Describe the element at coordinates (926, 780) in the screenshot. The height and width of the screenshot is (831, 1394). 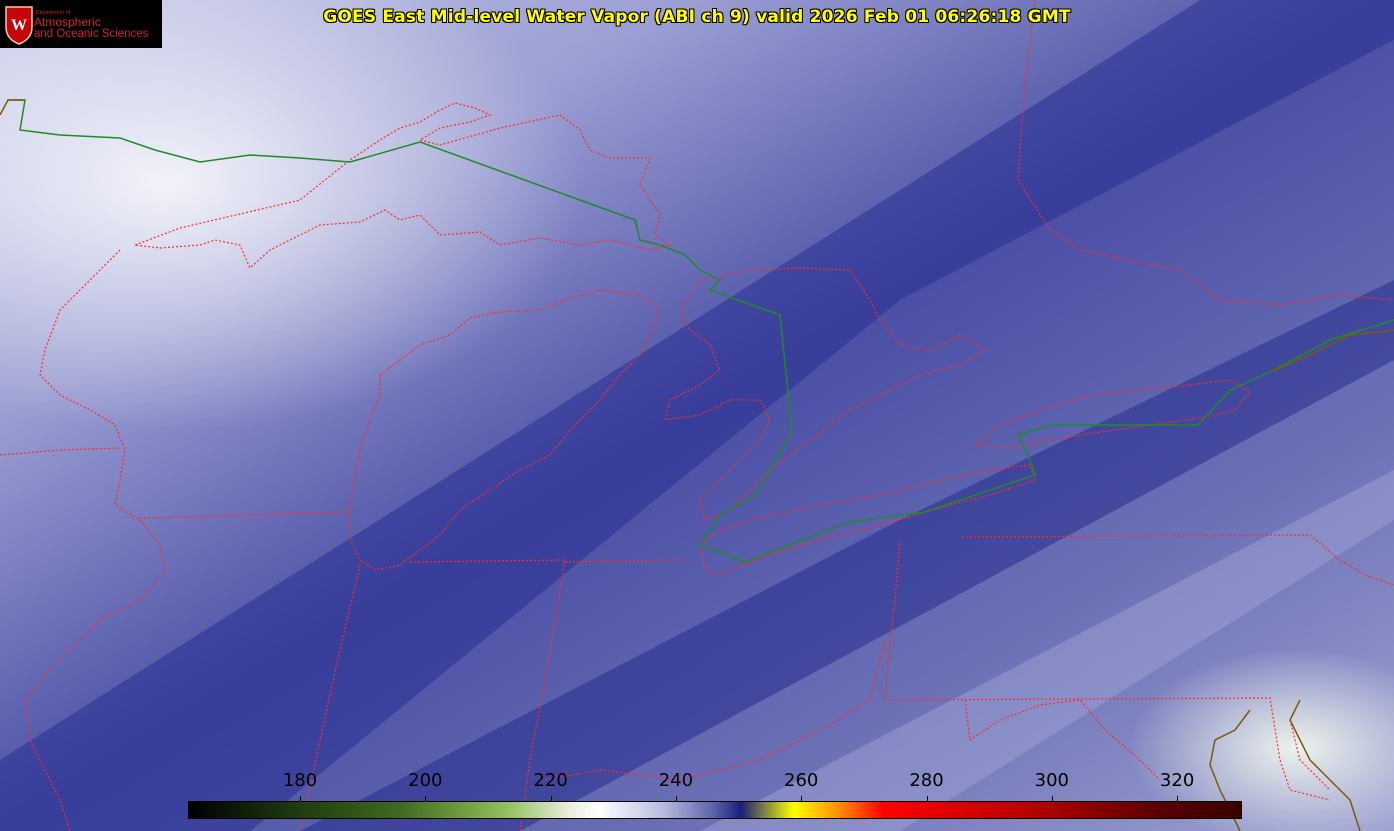
I see `colorbar-tick-label: 280` at that location.